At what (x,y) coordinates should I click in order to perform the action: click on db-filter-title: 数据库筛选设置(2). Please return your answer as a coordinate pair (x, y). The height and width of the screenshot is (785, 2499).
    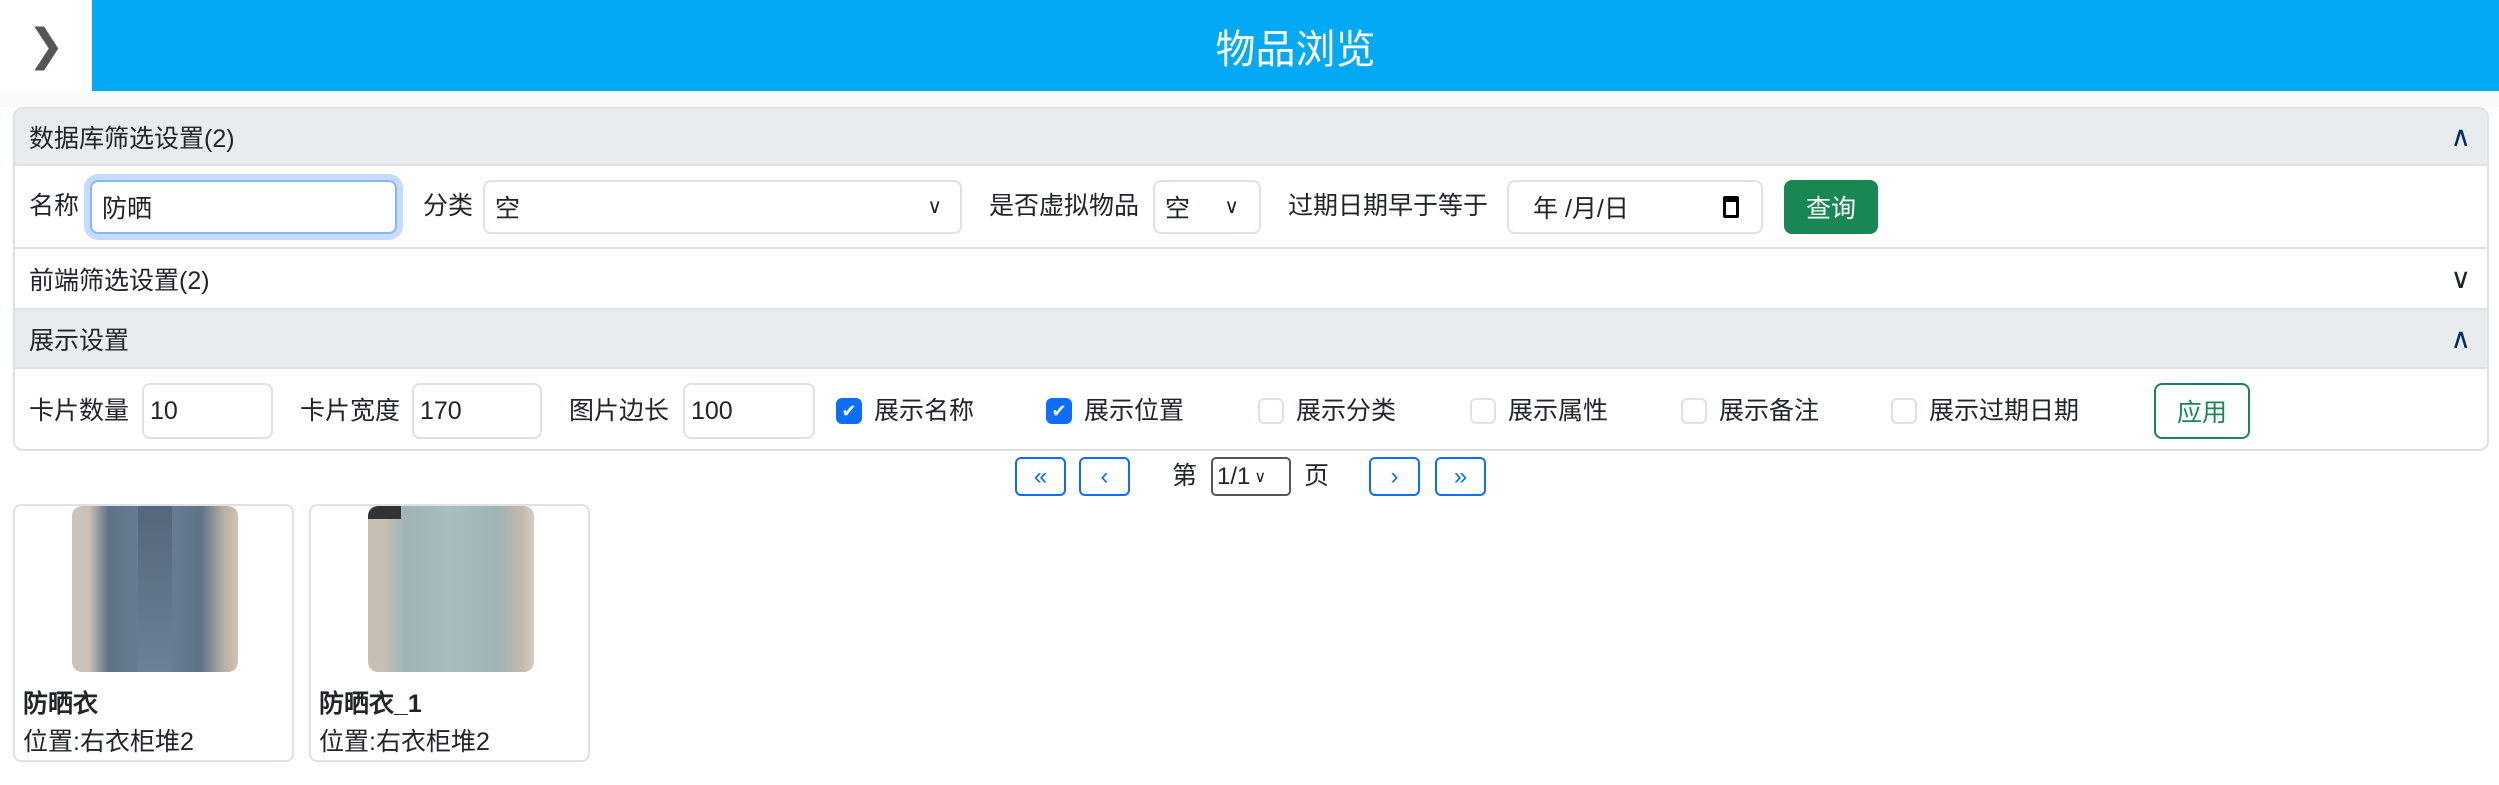
    Looking at the image, I should click on (132, 138).